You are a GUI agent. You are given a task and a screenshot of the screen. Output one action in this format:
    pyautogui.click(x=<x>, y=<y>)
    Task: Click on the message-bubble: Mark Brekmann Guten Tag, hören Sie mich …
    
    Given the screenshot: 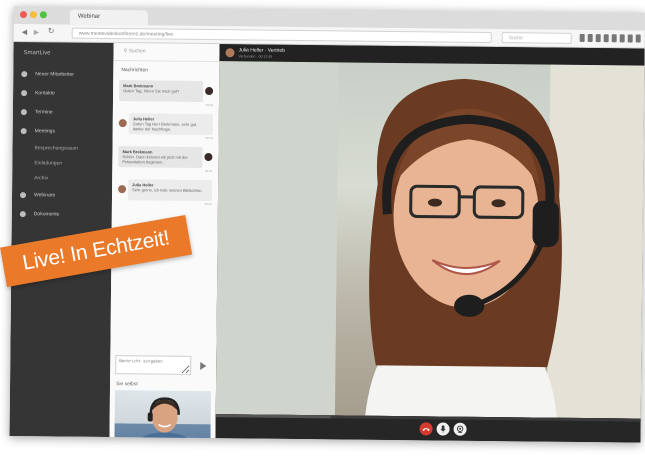 What is the action you would take?
    pyautogui.click(x=161, y=91)
    